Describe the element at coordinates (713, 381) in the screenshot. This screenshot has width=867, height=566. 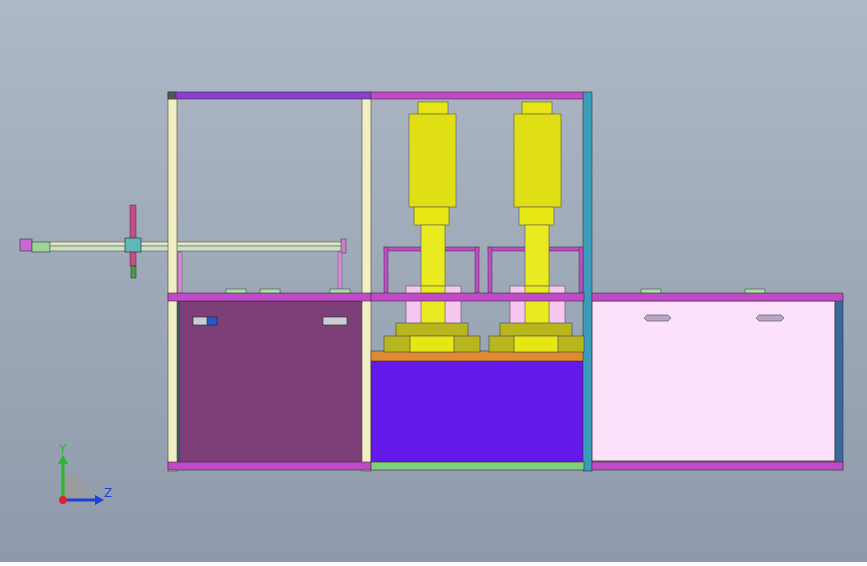
I see `right-panel` at that location.